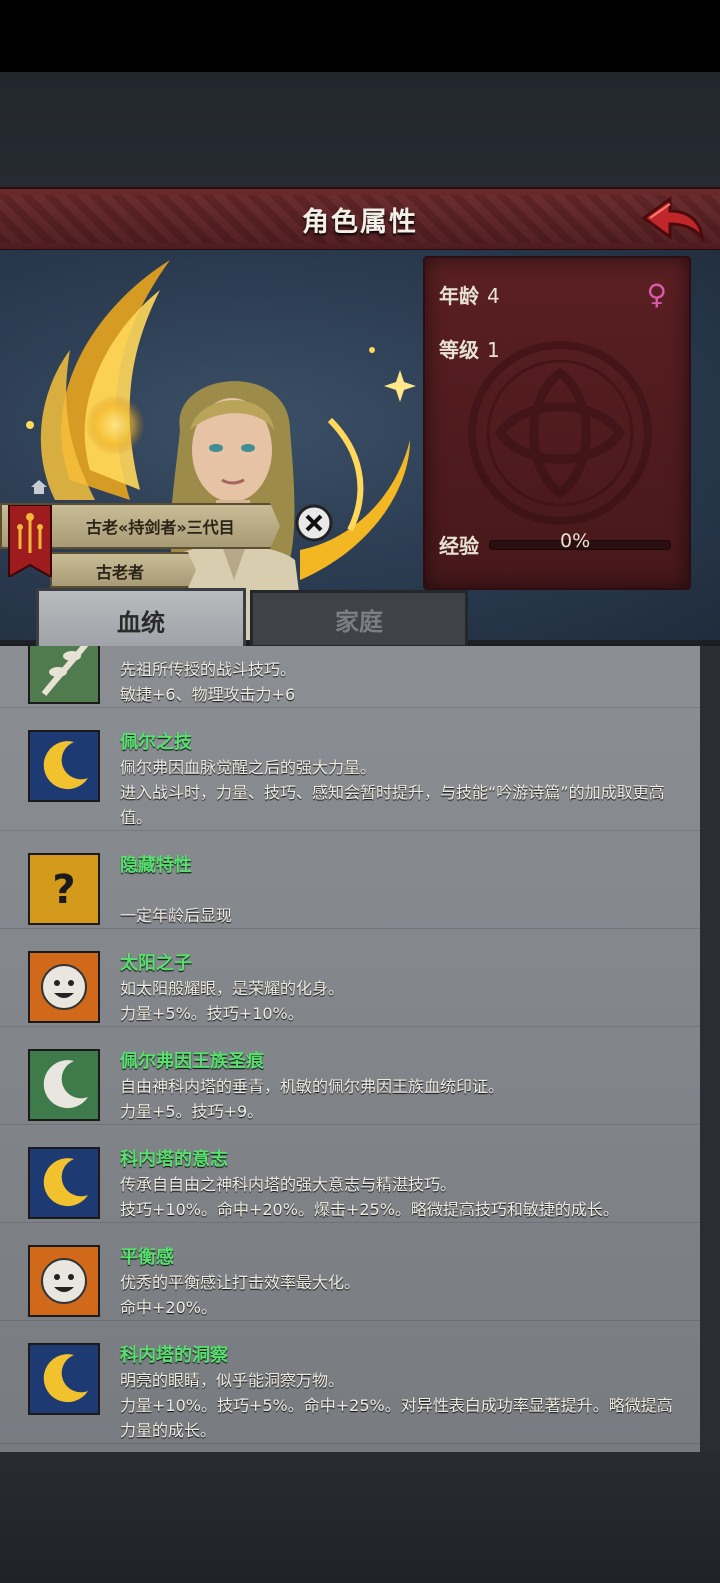  I want to click on exp-label: 经验, so click(459, 546).